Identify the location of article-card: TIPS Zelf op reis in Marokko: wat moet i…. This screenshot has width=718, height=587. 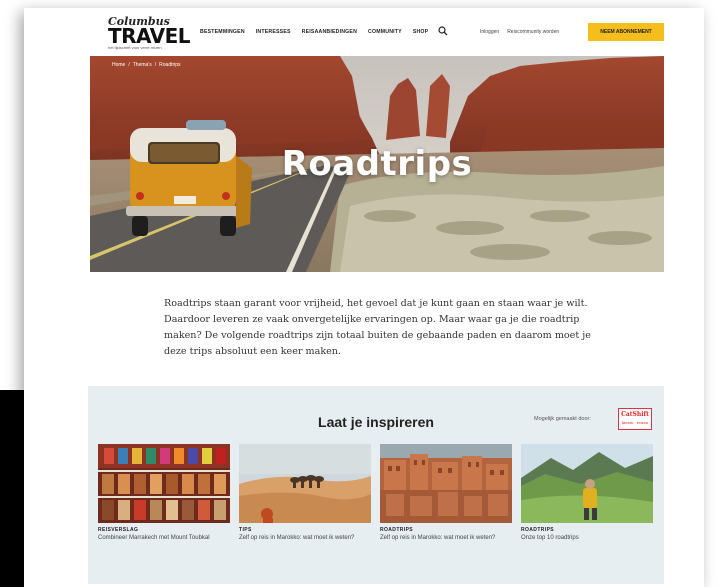
(305, 493).